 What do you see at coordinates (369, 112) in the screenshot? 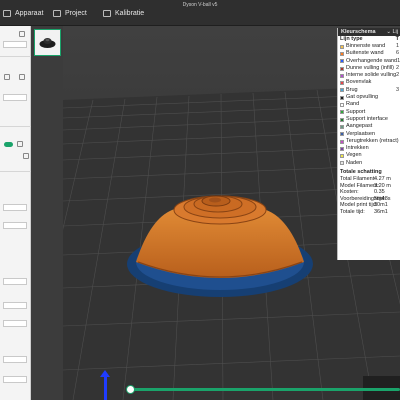
I see `legend-item: Support` at bounding box center [369, 112].